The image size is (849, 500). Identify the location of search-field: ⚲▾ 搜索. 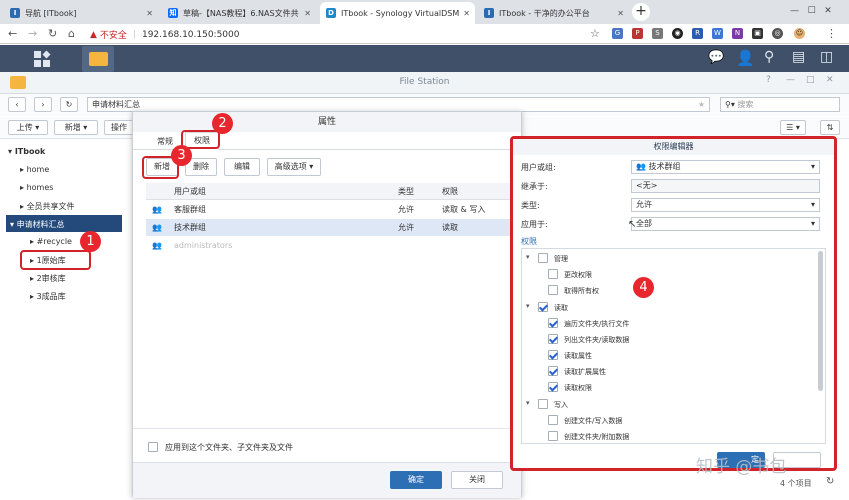
(780, 104).